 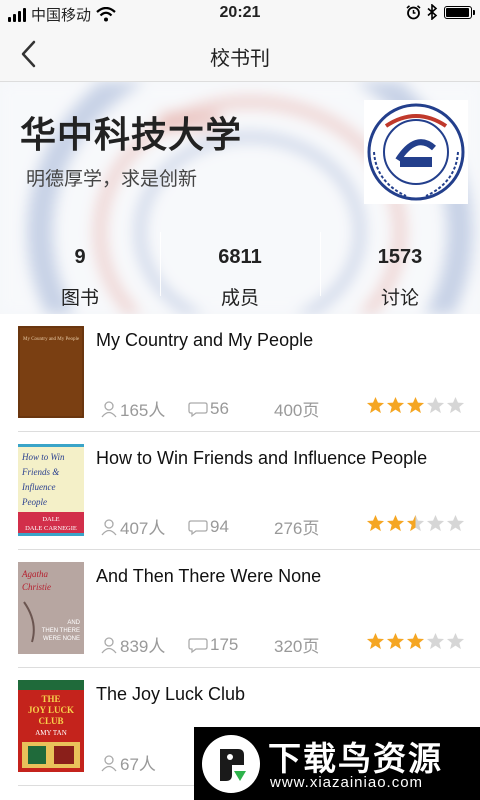 I want to click on comments-count: 94, so click(x=231, y=527).